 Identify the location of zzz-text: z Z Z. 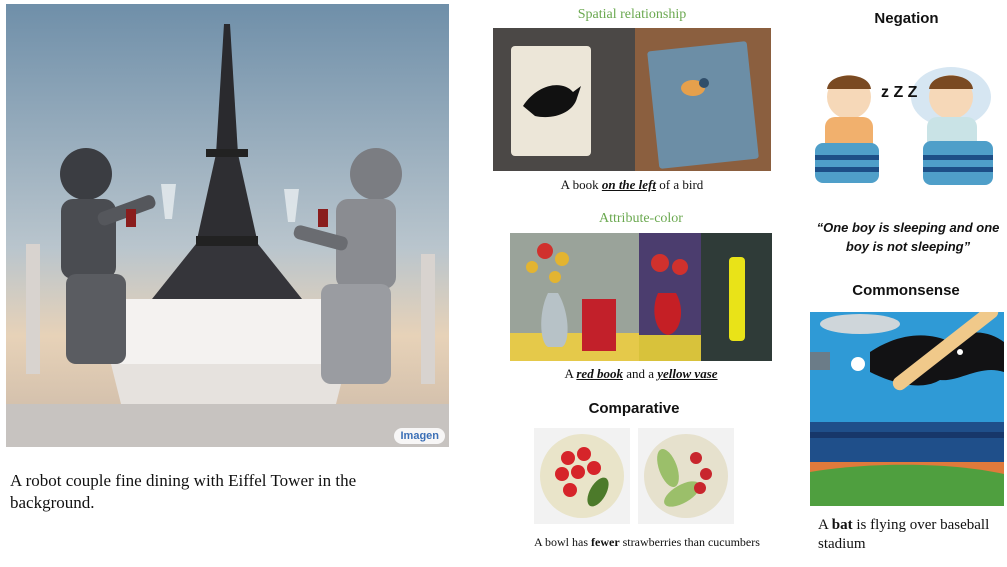
(899, 92).